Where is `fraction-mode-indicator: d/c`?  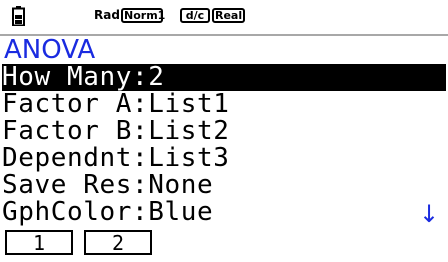
fraction-mode-indicator: d/c is located at coordinates (195, 15).